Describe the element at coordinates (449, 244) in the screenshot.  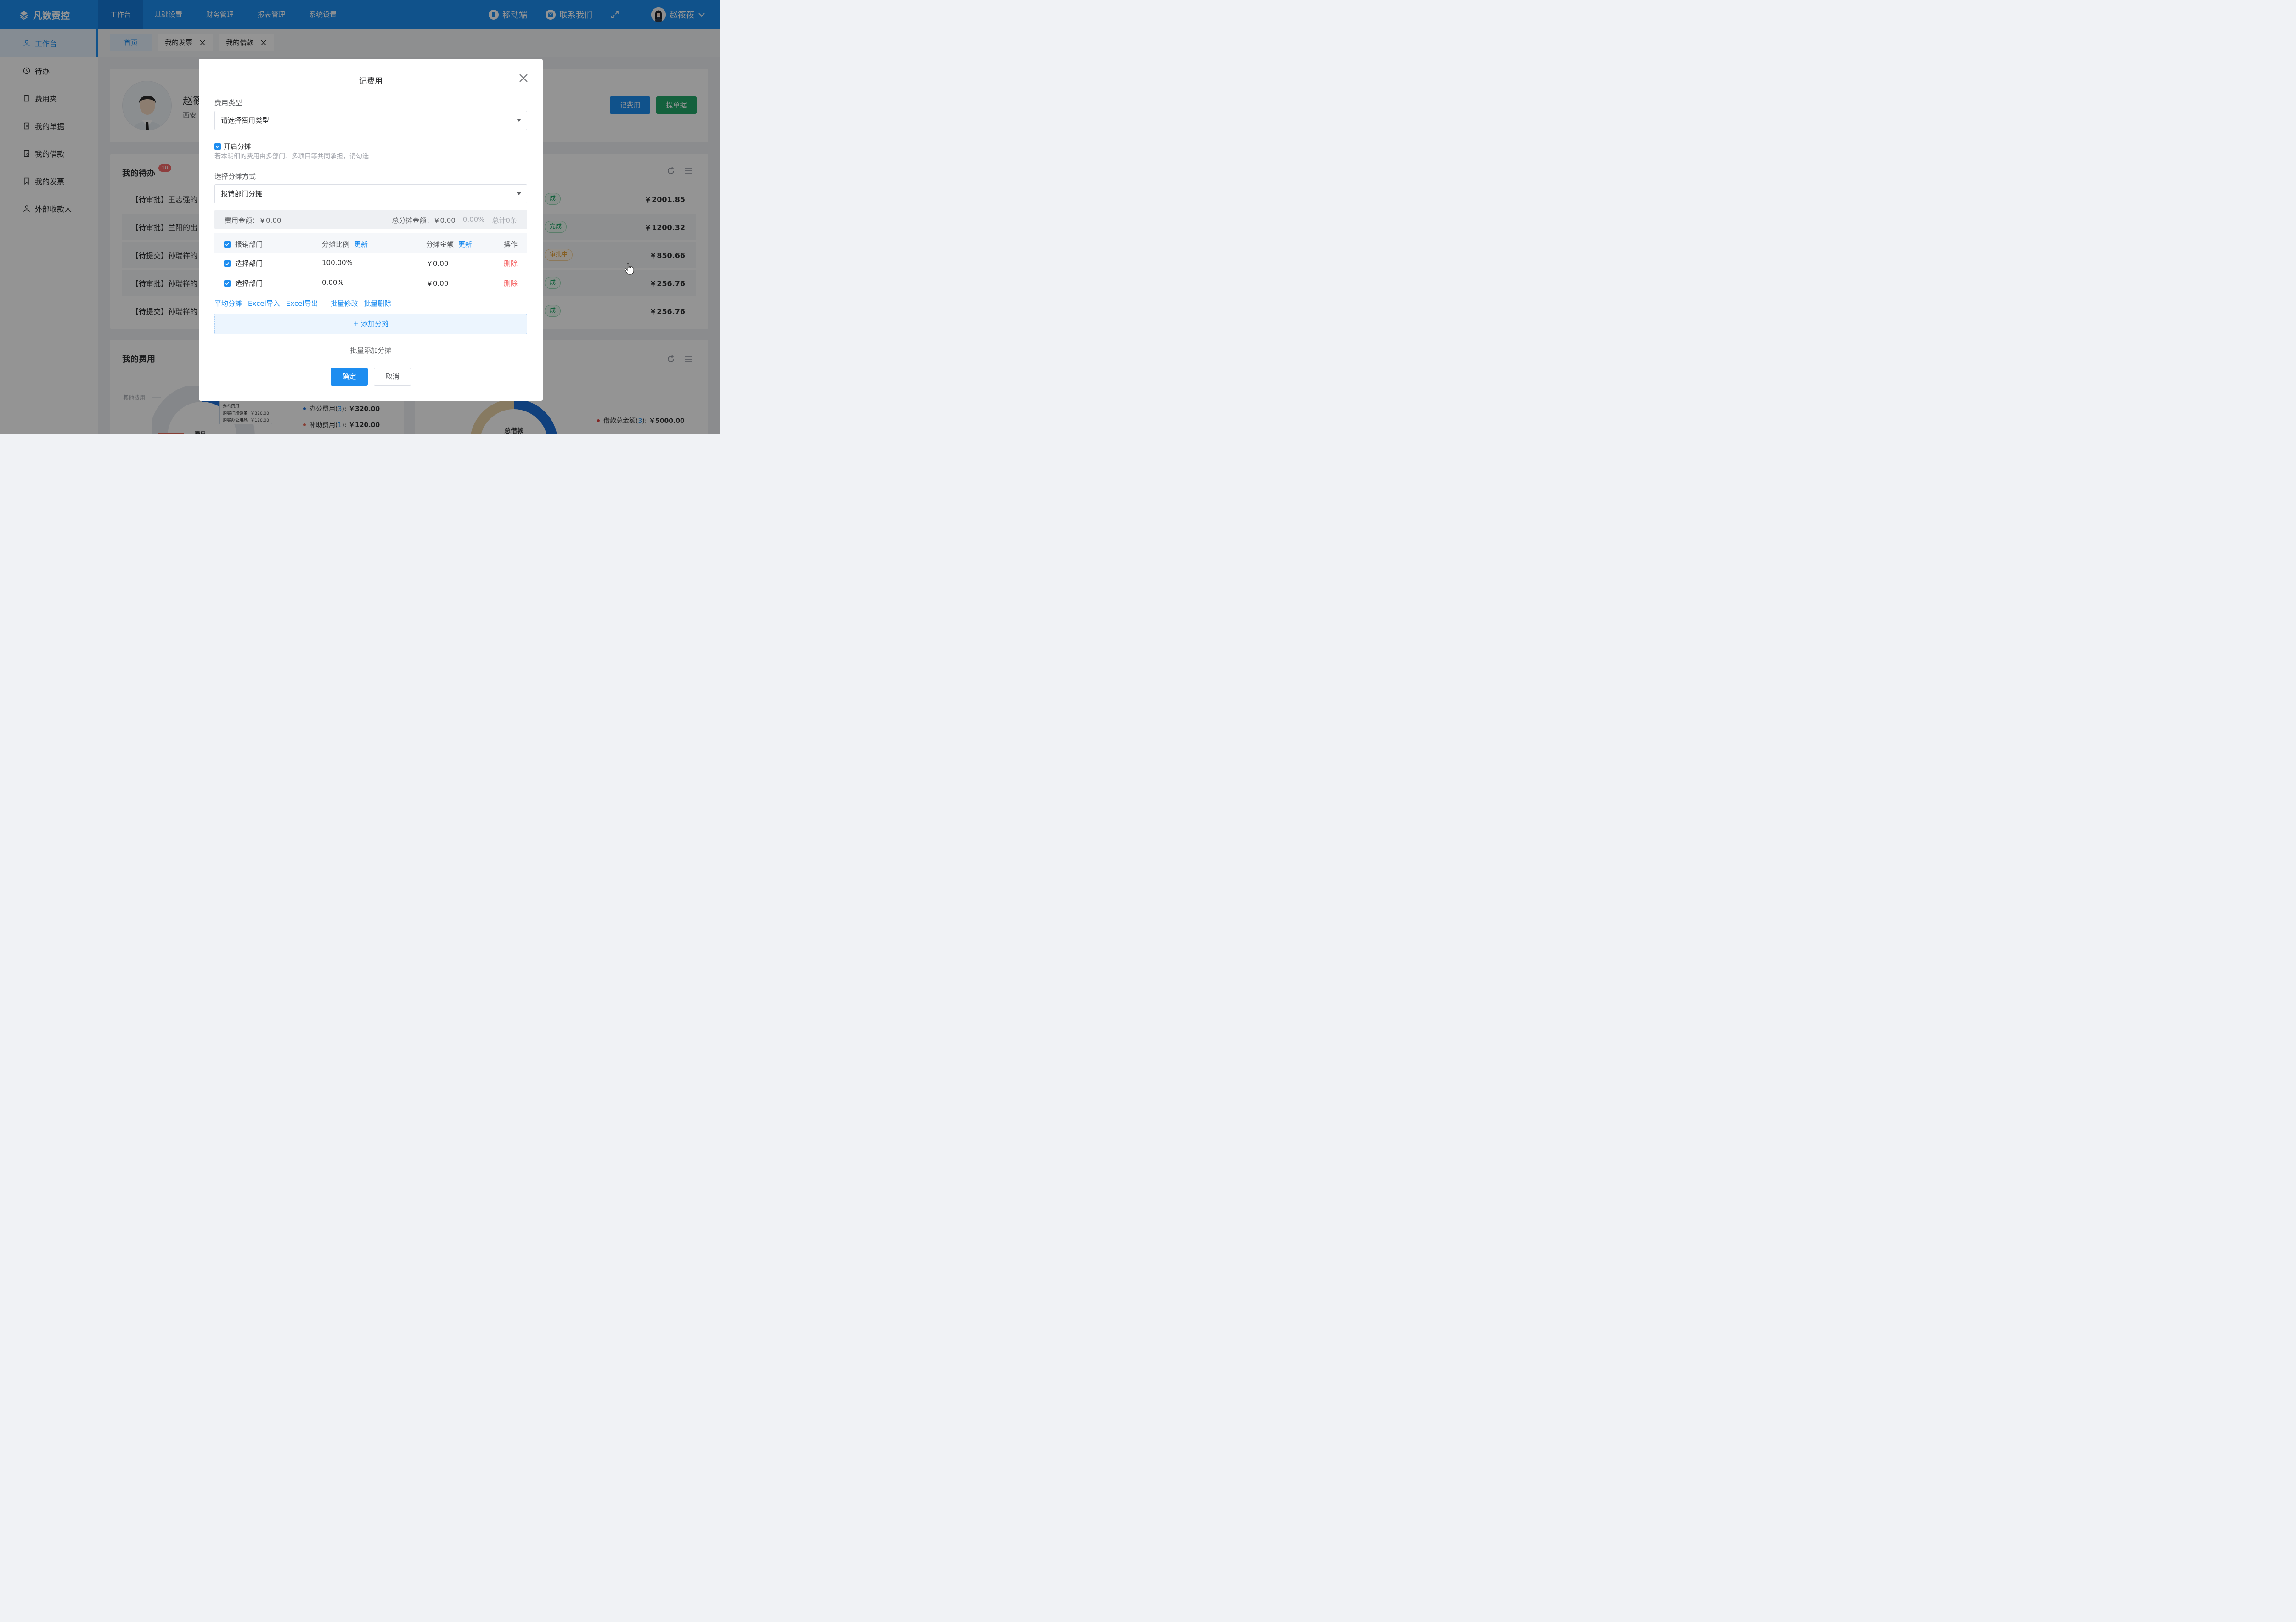
I see `header-amount: 分摊金额 更新` at that location.